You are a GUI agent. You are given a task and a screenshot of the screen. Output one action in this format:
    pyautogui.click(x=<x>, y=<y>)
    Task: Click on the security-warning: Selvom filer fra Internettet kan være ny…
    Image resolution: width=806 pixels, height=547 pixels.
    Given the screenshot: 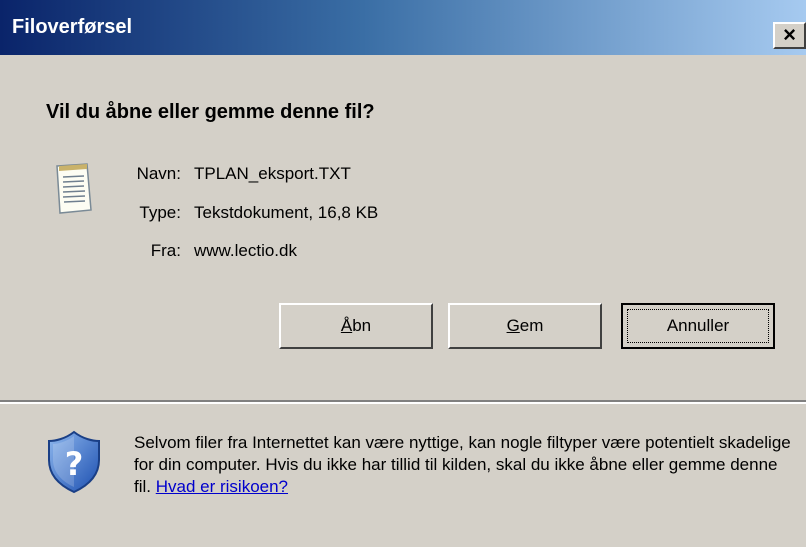 What is the action you would take?
    pyautogui.click(x=464, y=465)
    